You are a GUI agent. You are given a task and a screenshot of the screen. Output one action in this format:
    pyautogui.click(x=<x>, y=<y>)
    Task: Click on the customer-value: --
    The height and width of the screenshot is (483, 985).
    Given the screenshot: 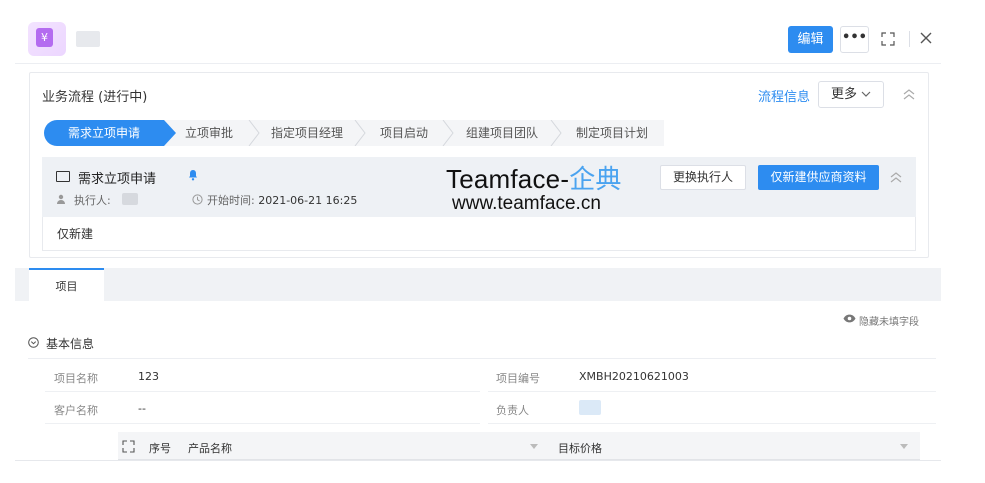 What is the action you would take?
    pyautogui.click(x=142, y=408)
    